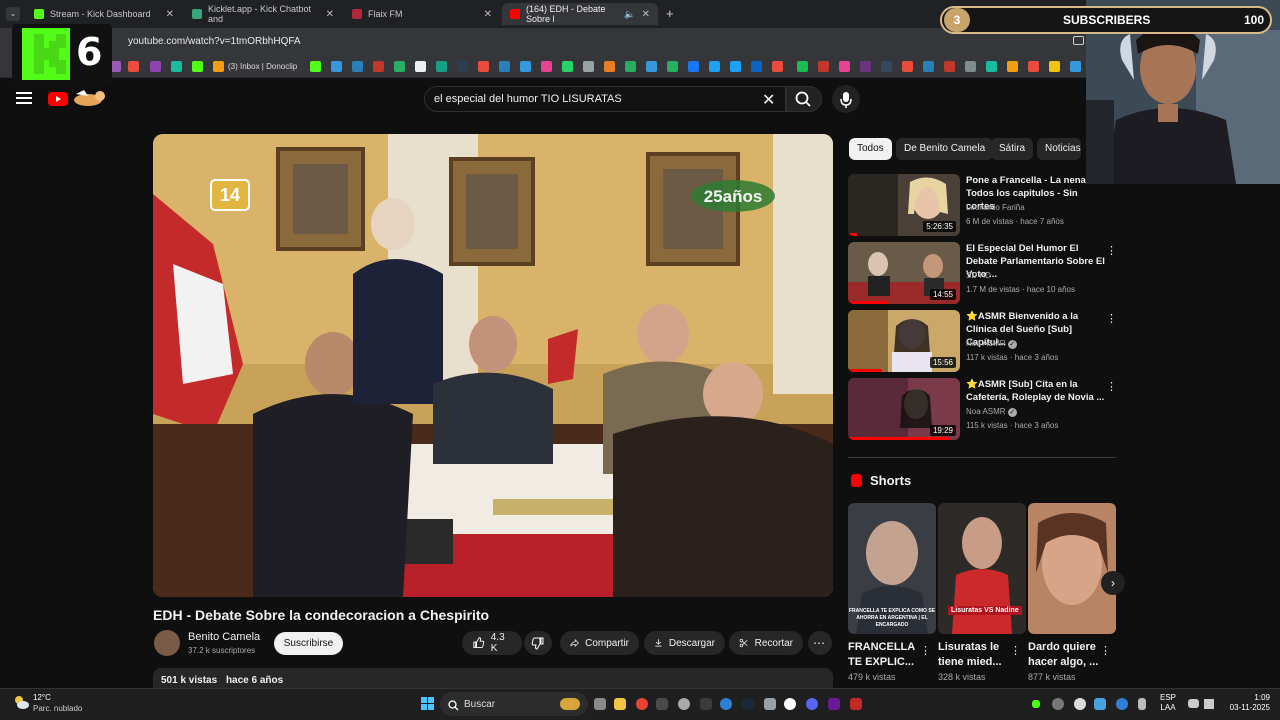  What do you see at coordinates (224, 637) in the screenshot?
I see `channel-name: Benito Camela` at bounding box center [224, 637].